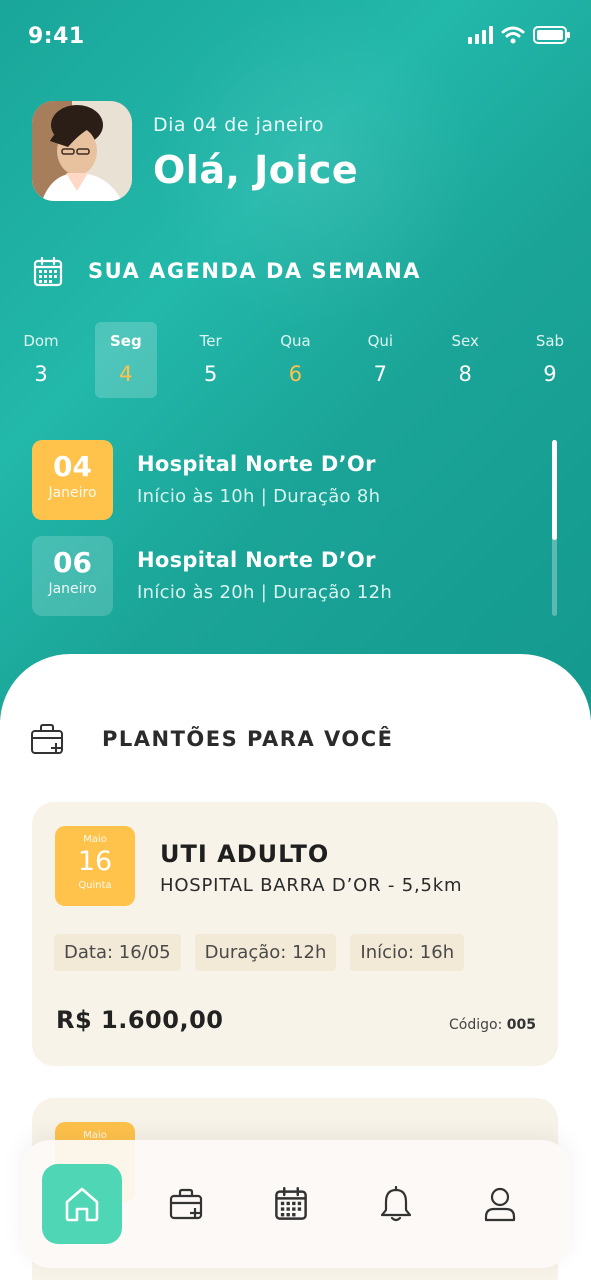  I want to click on shift-date-badge: 04 Janeiro, so click(72, 480).